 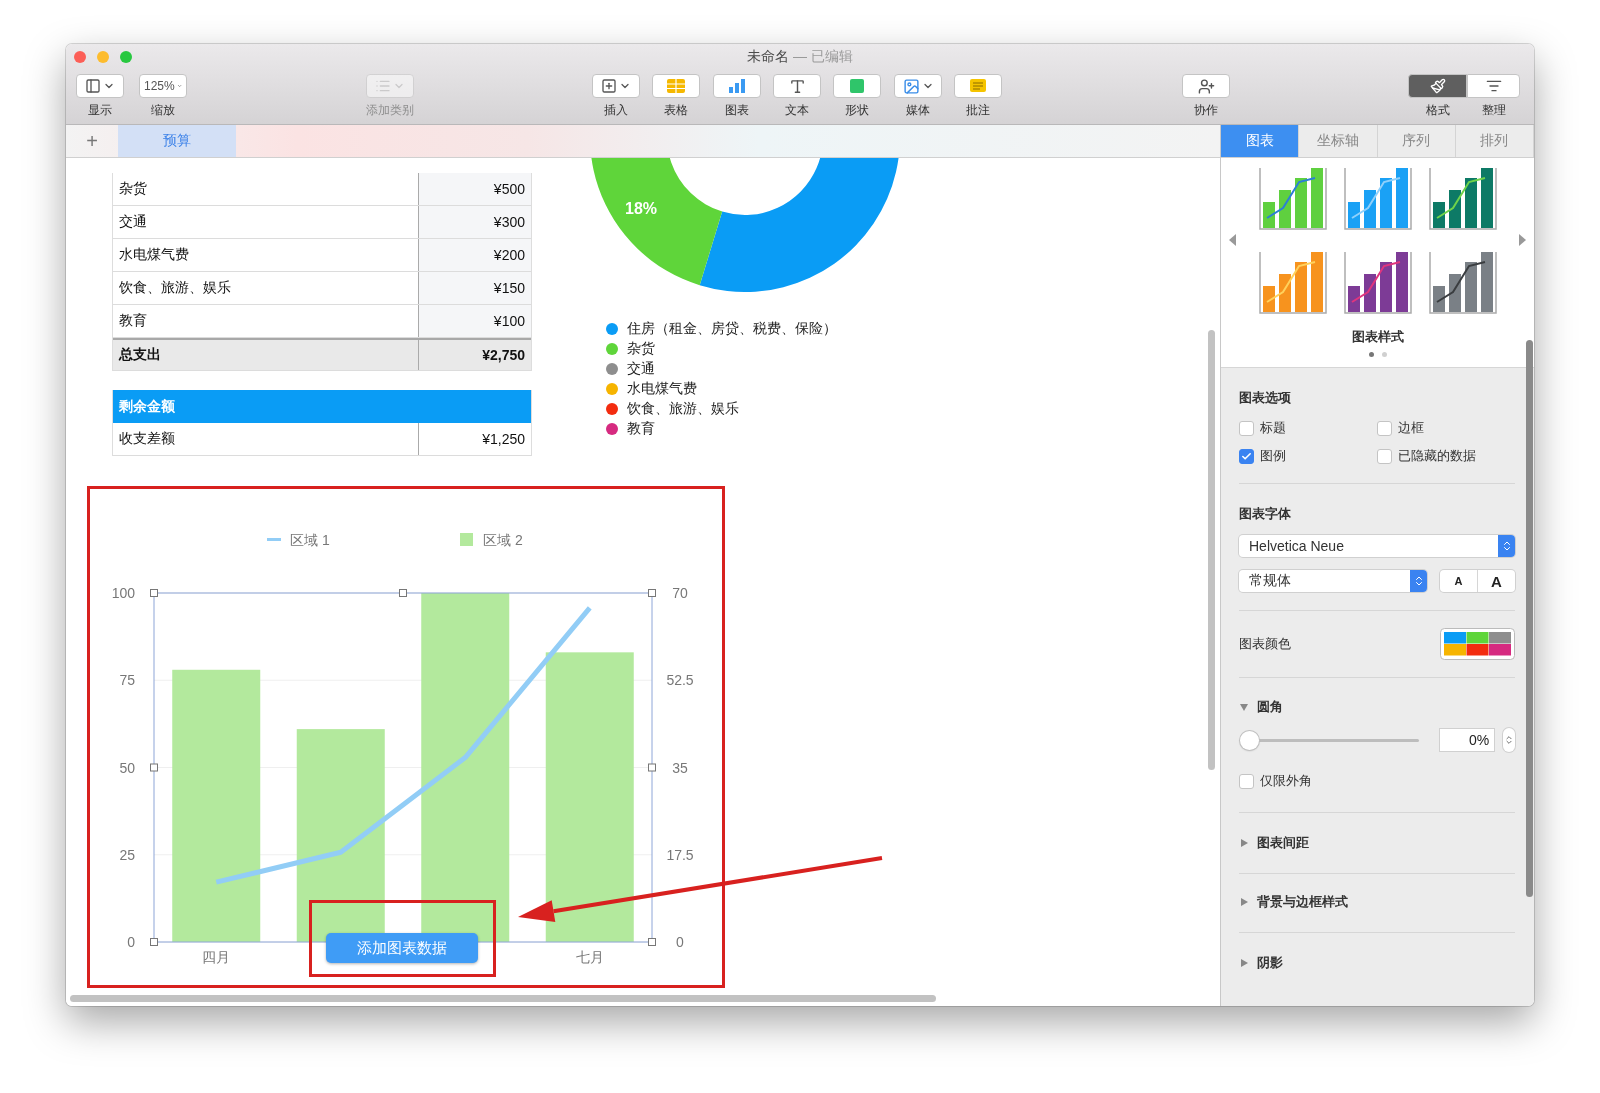 I want to click on filter-icon, so click(x=1493, y=86).